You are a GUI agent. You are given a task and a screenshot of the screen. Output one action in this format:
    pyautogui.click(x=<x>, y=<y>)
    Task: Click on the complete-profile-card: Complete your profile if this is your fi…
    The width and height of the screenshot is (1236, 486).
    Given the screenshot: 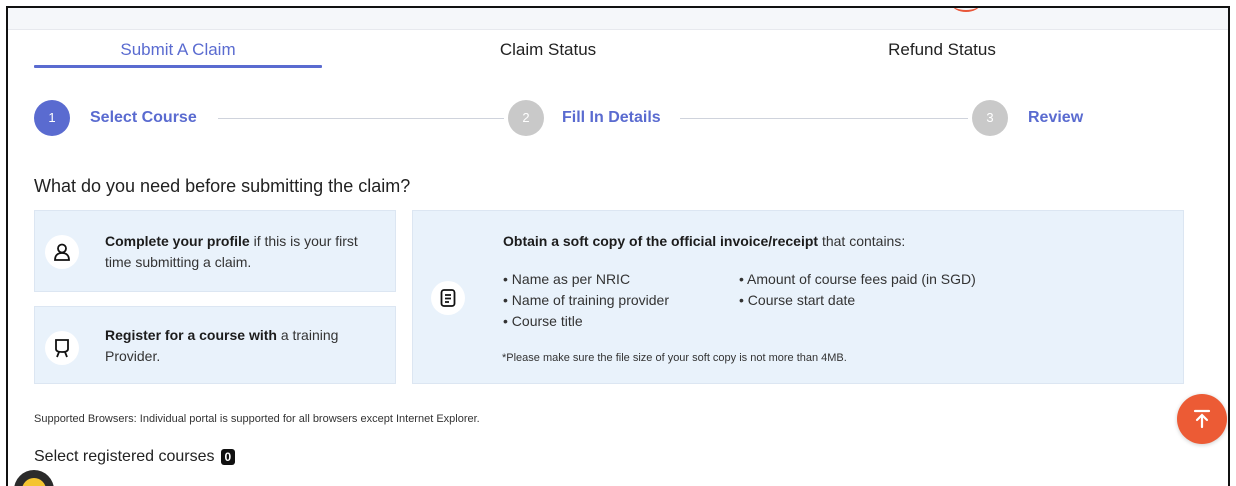 What is the action you would take?
    pyautogui.click(x=215, y=251)
    